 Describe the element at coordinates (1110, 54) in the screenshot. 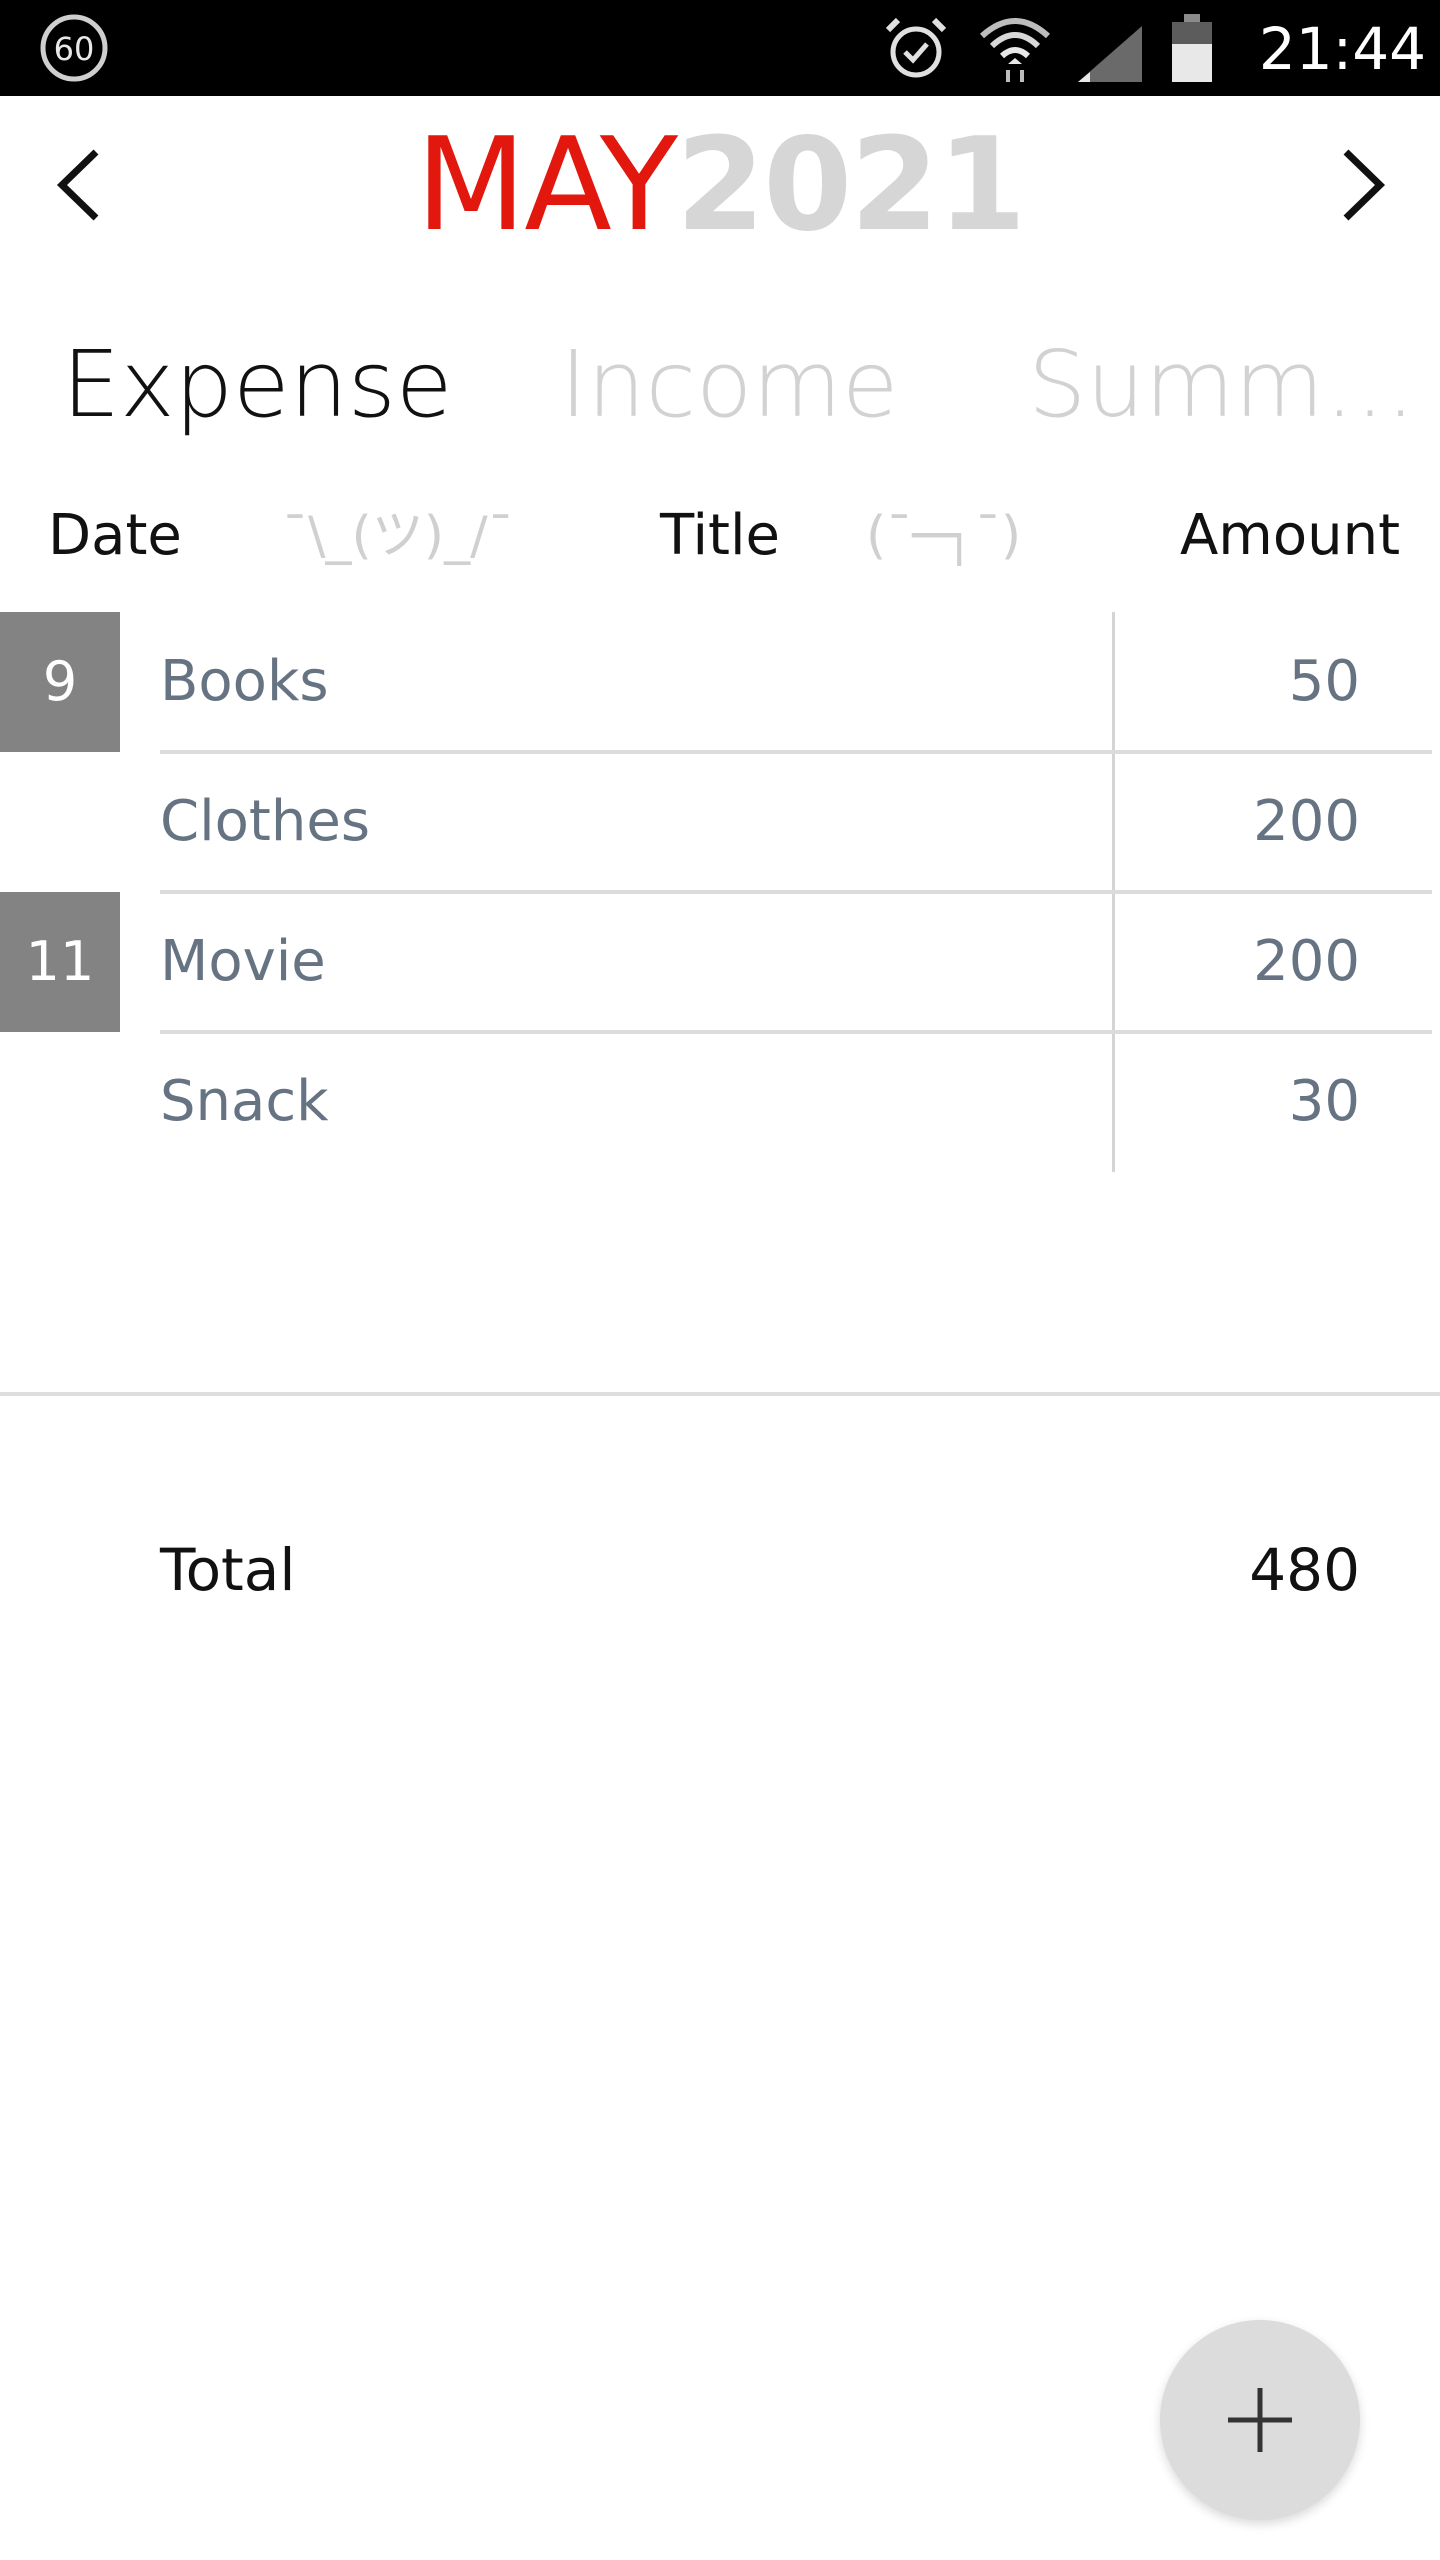

I see `cell-signal-icon` at that location.